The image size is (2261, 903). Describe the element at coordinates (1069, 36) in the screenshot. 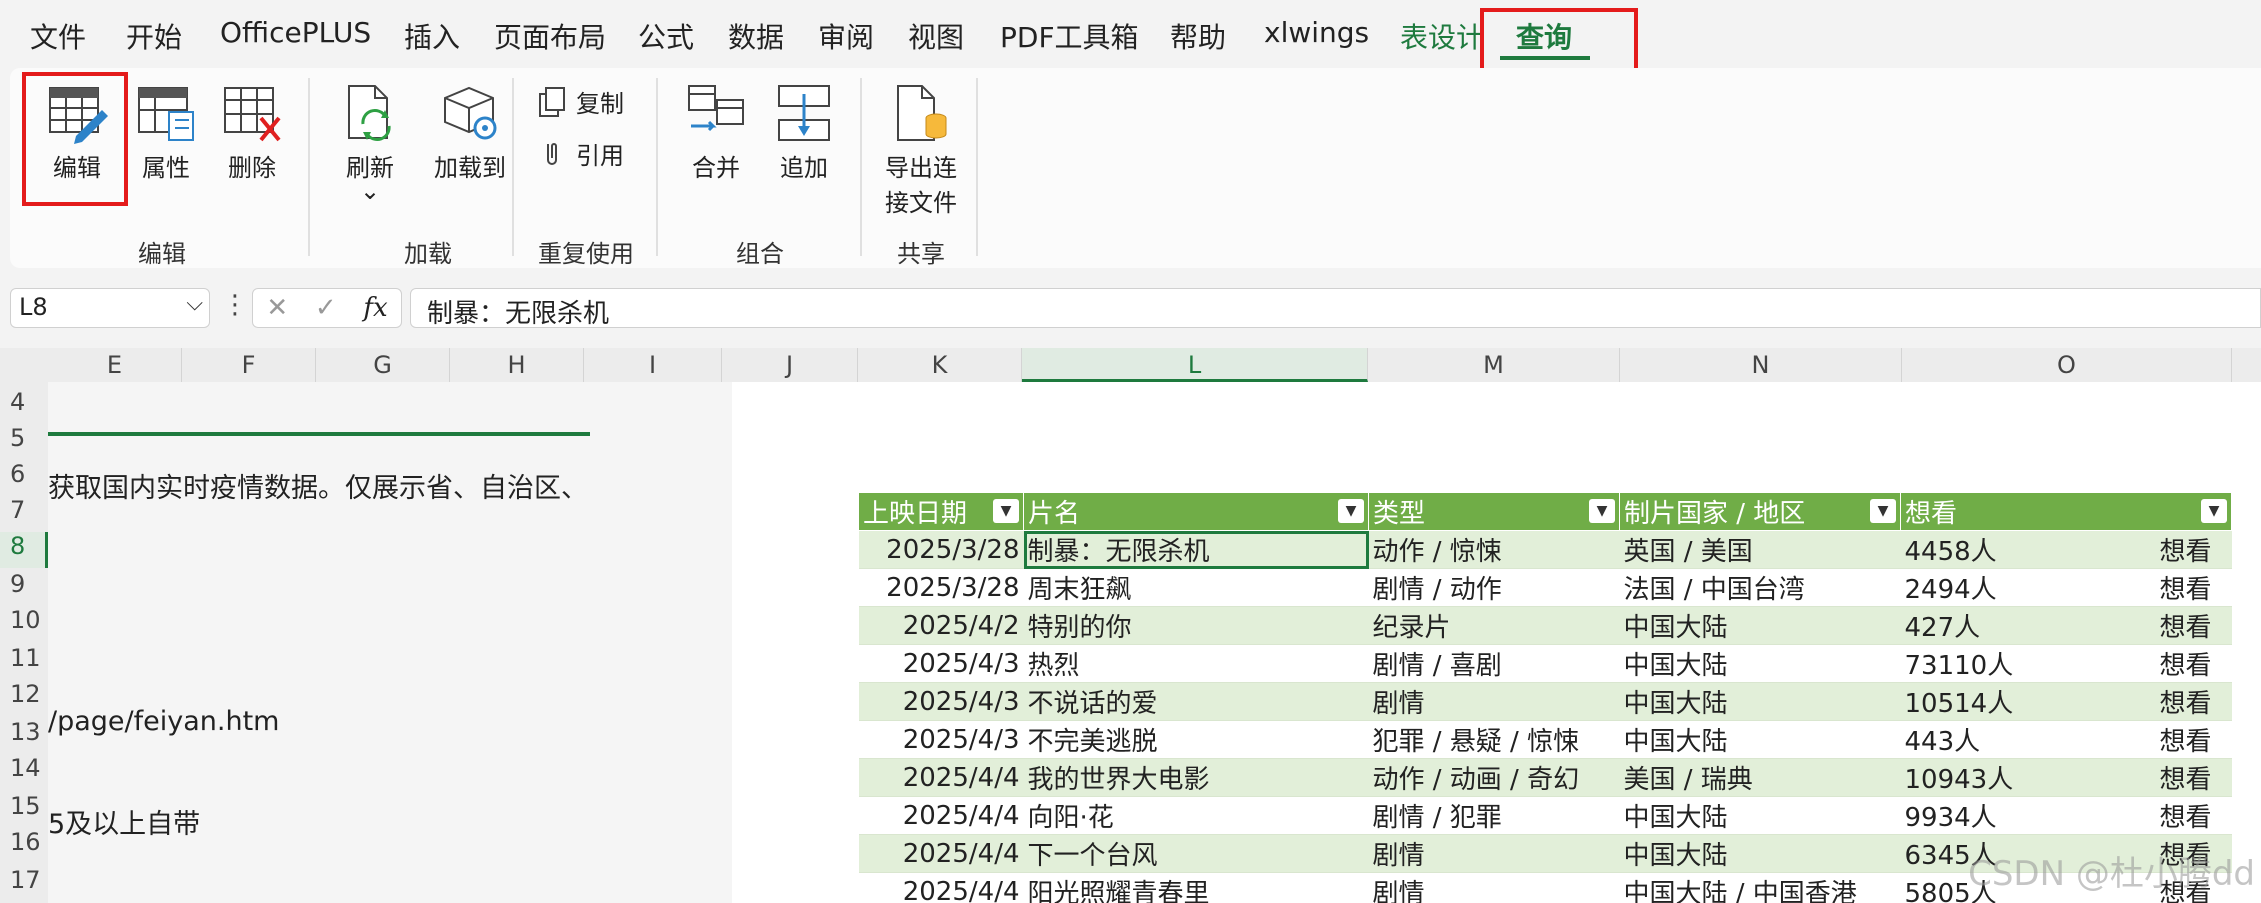

I see `tab-pdf-toolbox: PDF工具箱` at that location.